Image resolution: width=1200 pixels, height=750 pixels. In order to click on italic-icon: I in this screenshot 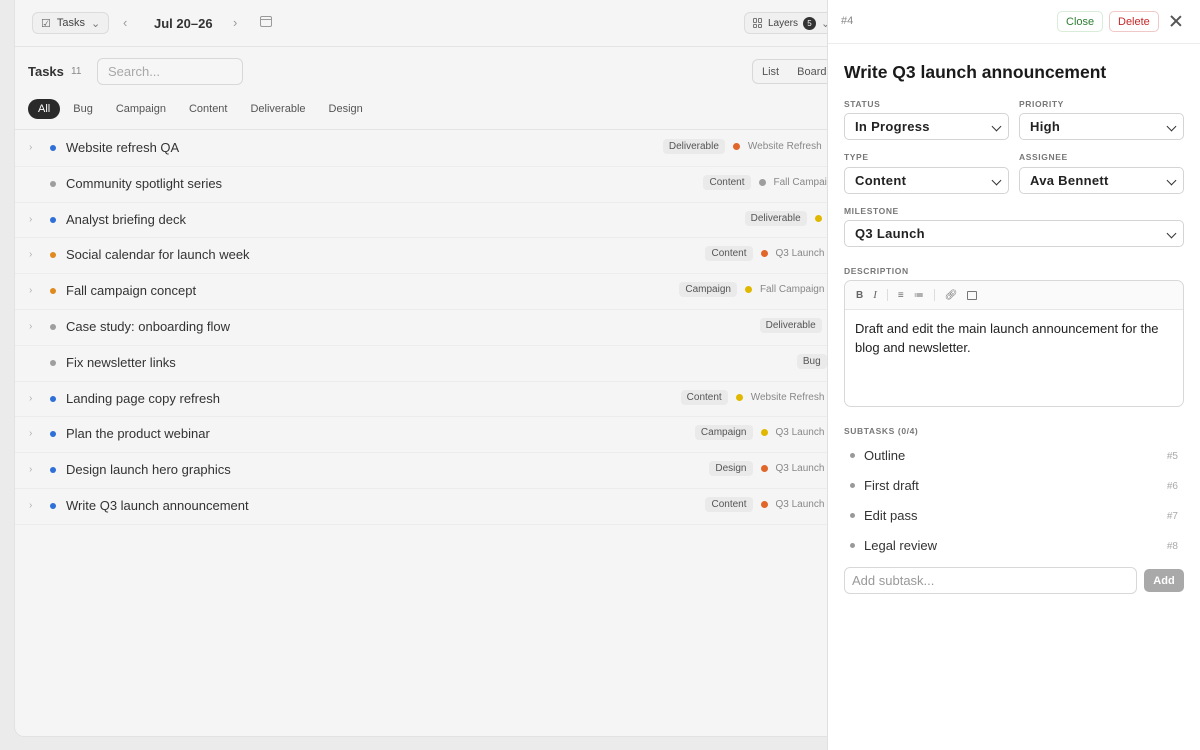, I will do `click(875, 295)`.